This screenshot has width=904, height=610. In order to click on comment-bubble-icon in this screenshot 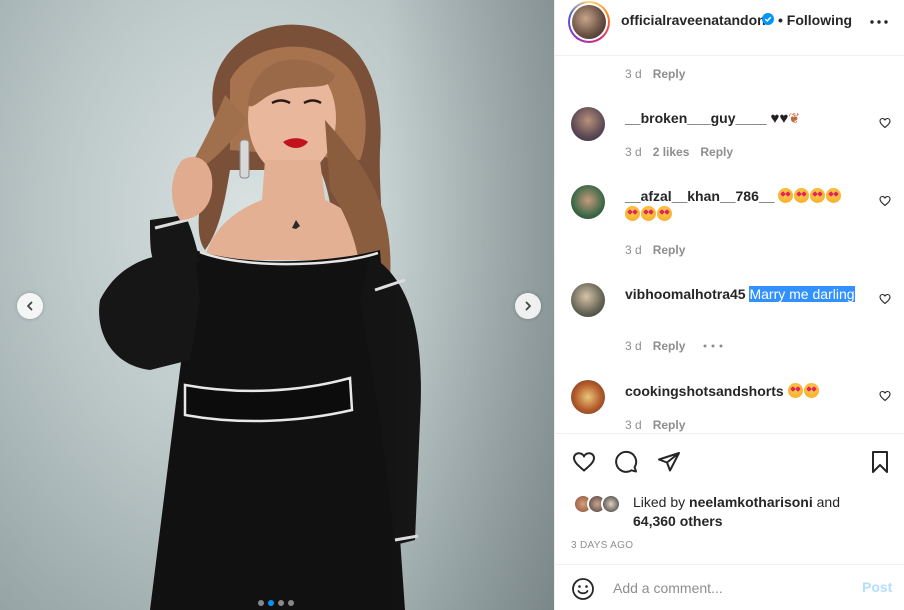, I will do `click(626, 462)`.